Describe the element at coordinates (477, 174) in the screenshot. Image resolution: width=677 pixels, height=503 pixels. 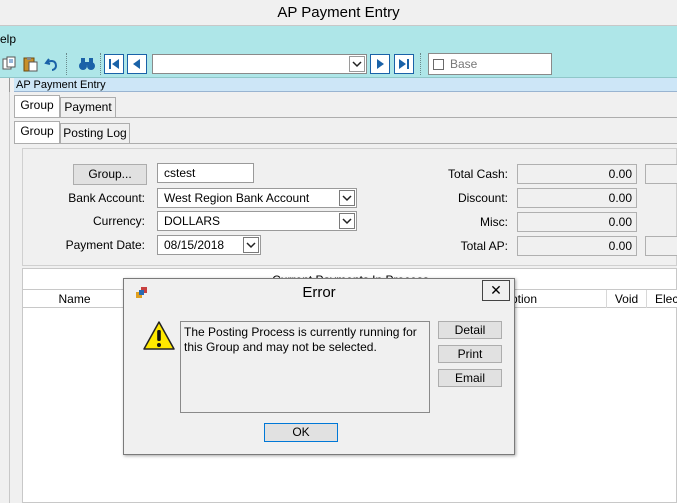
I see `total-cash-label: Total Cash:` at that location.